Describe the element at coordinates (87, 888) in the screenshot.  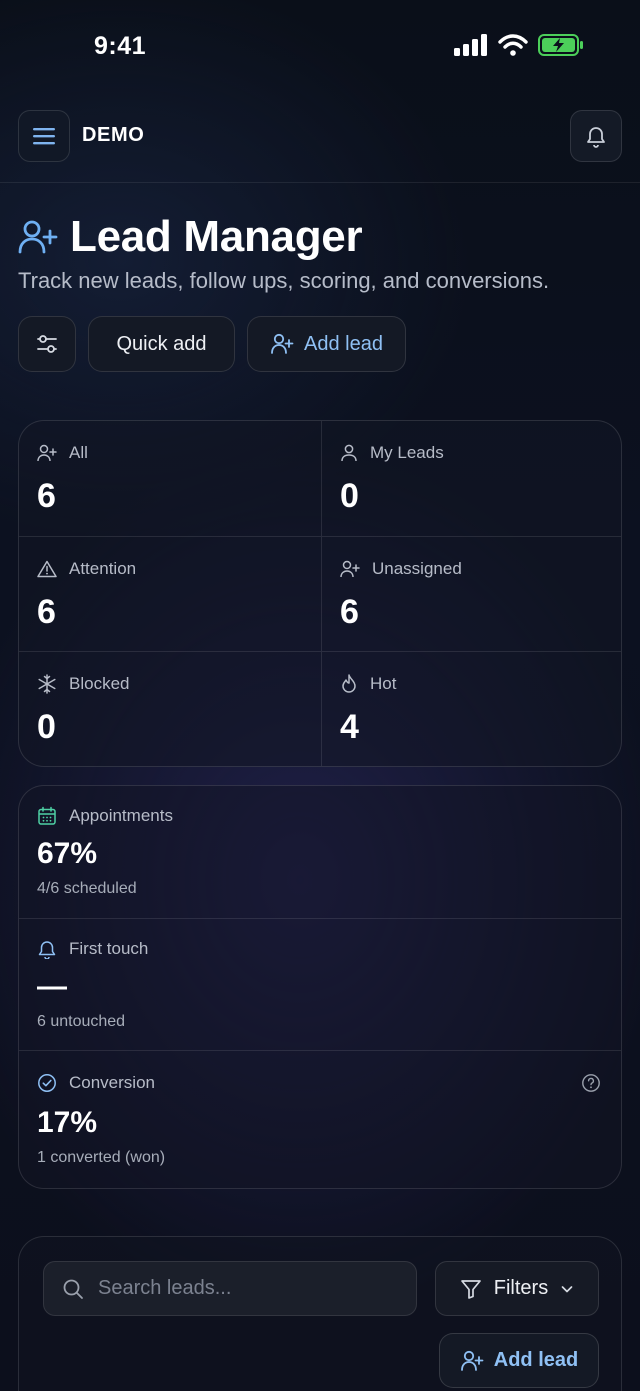
I see `metric-sub: 4/6 scheduled` at that location.